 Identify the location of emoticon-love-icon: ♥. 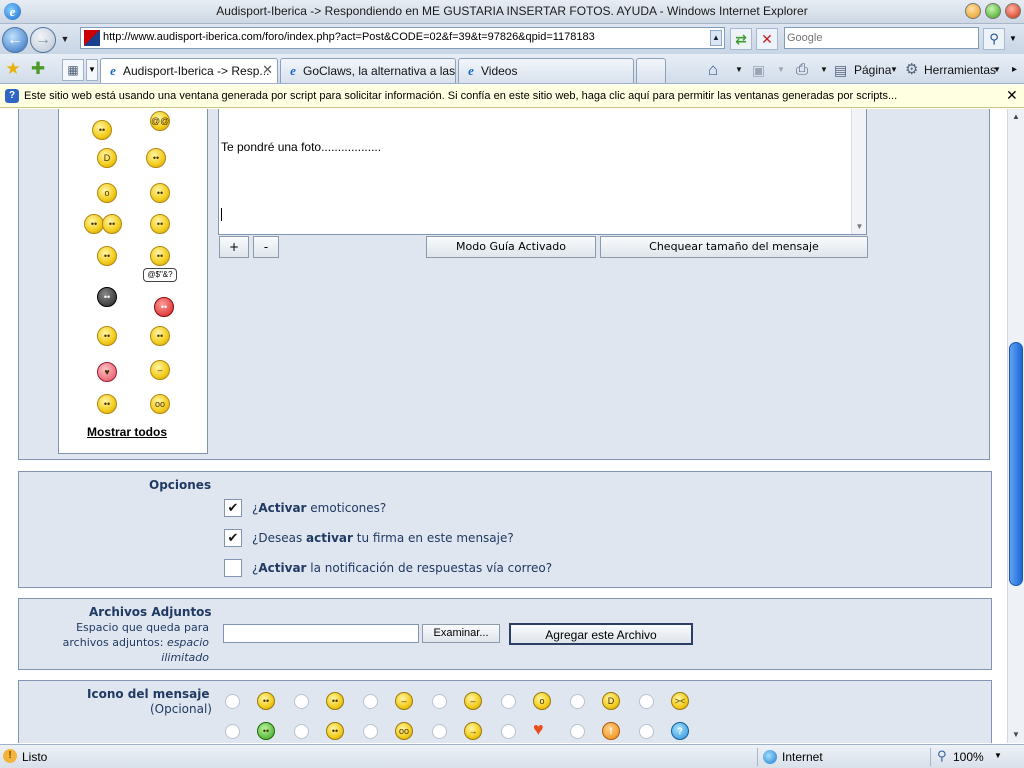
(107, 372).